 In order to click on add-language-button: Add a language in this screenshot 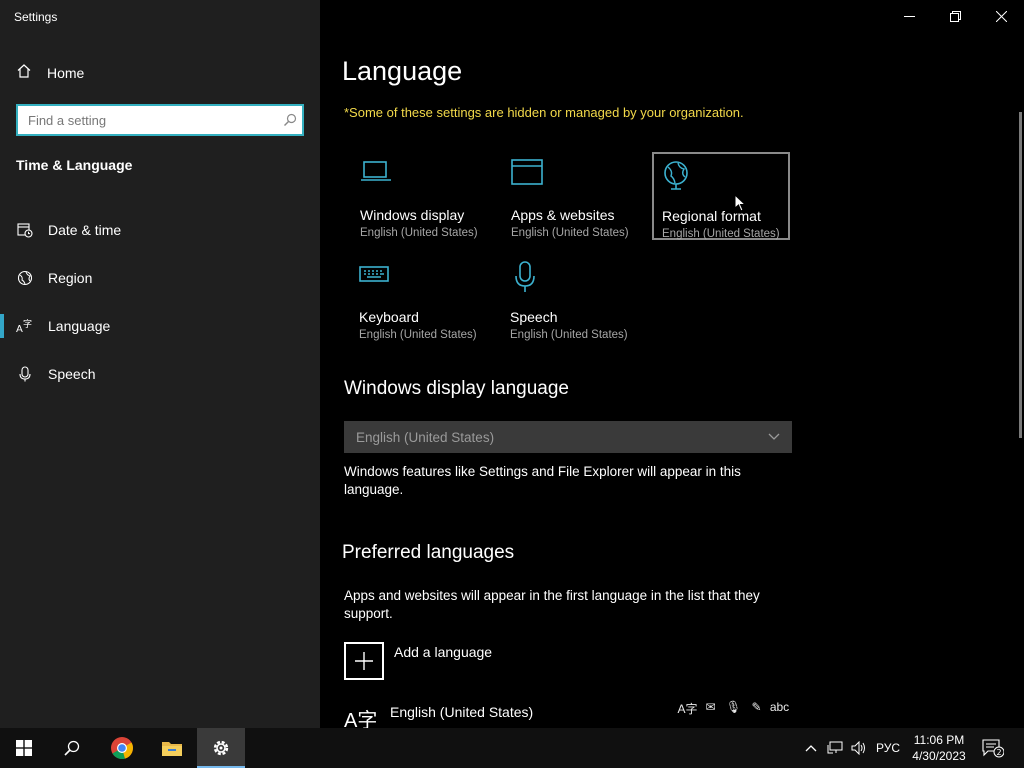, I will do `click(418, 661)`.